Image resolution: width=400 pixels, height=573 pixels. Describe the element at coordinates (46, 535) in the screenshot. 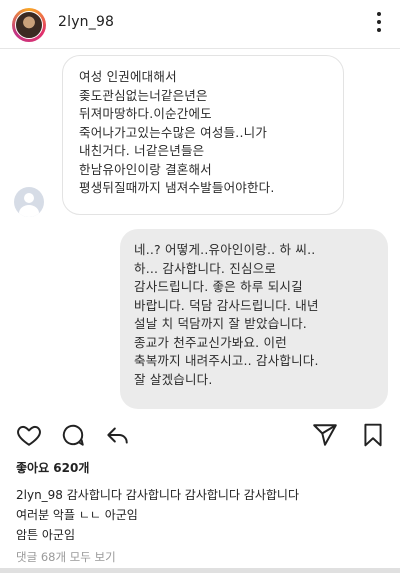

I see `caption-line-3: 암튼 아군임` at that location.